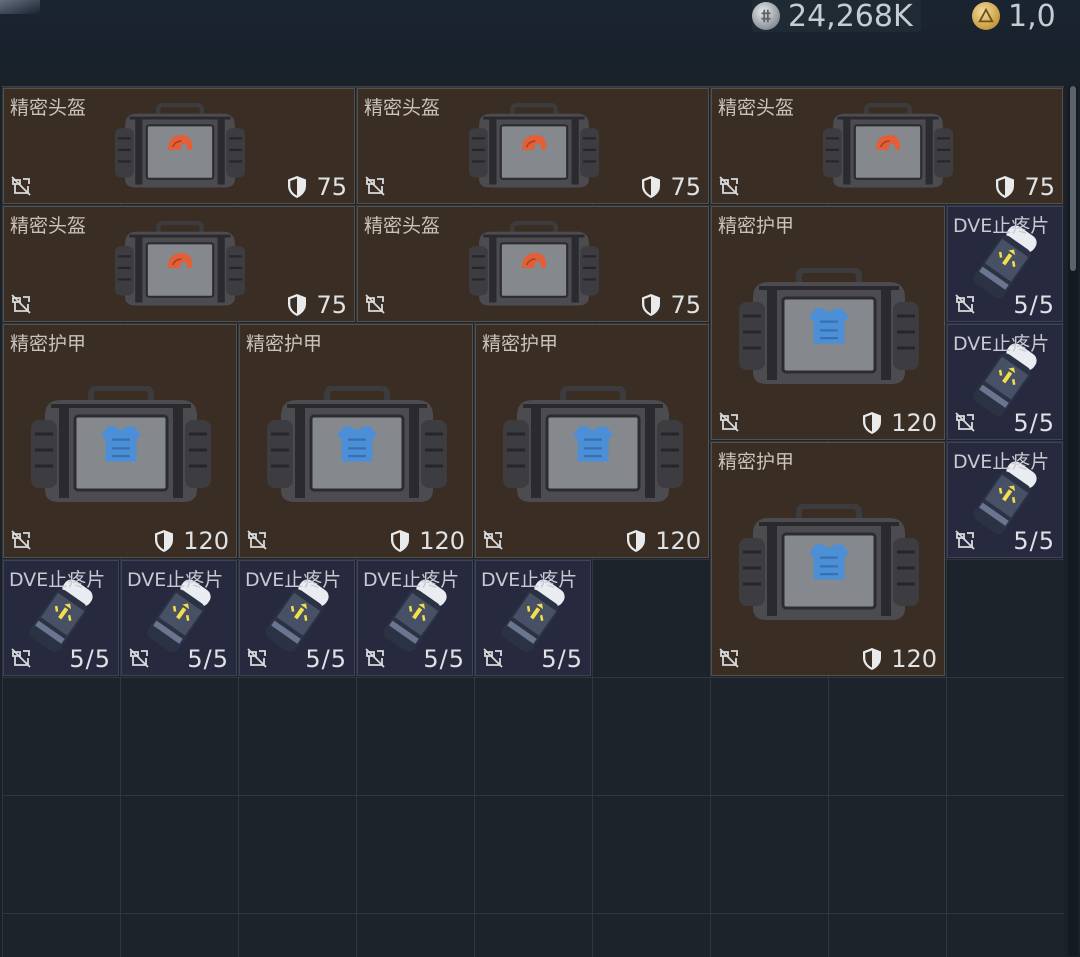 This screenshot has width=1080, height=957. What do you see at coordinates (1073, 178) in the screenshot?
I see `scroll-thumb` at bounding box center [1073, 178].